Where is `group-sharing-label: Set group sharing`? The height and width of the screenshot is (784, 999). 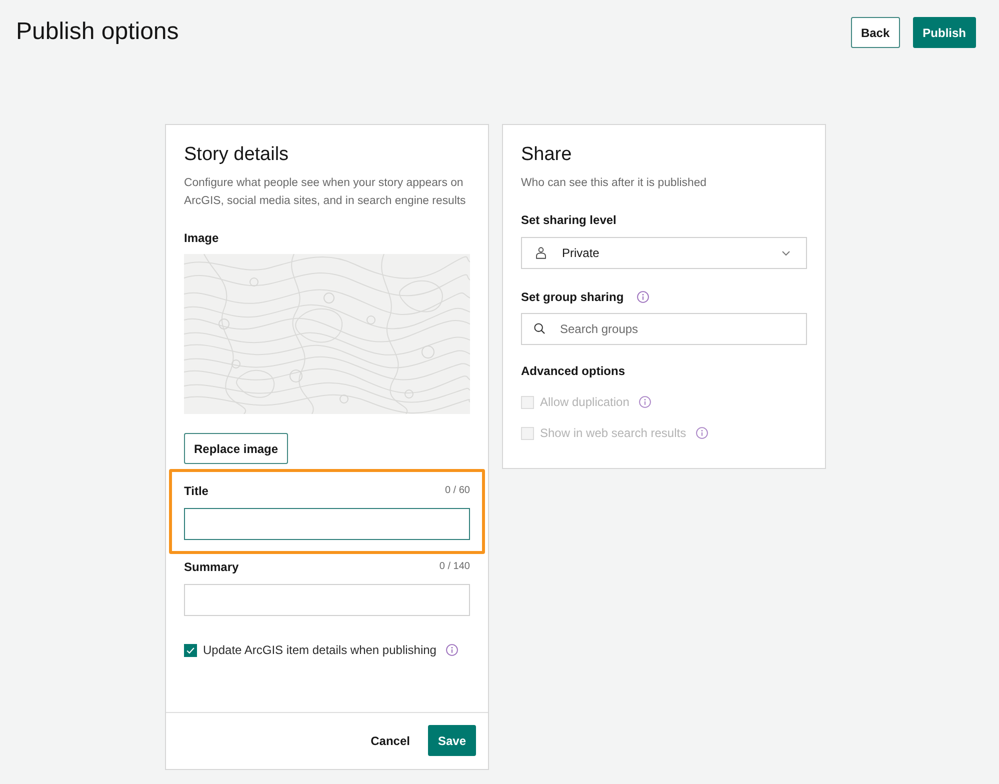 group-sharing-label: Set group sharing is located at coordinates (572, 297).